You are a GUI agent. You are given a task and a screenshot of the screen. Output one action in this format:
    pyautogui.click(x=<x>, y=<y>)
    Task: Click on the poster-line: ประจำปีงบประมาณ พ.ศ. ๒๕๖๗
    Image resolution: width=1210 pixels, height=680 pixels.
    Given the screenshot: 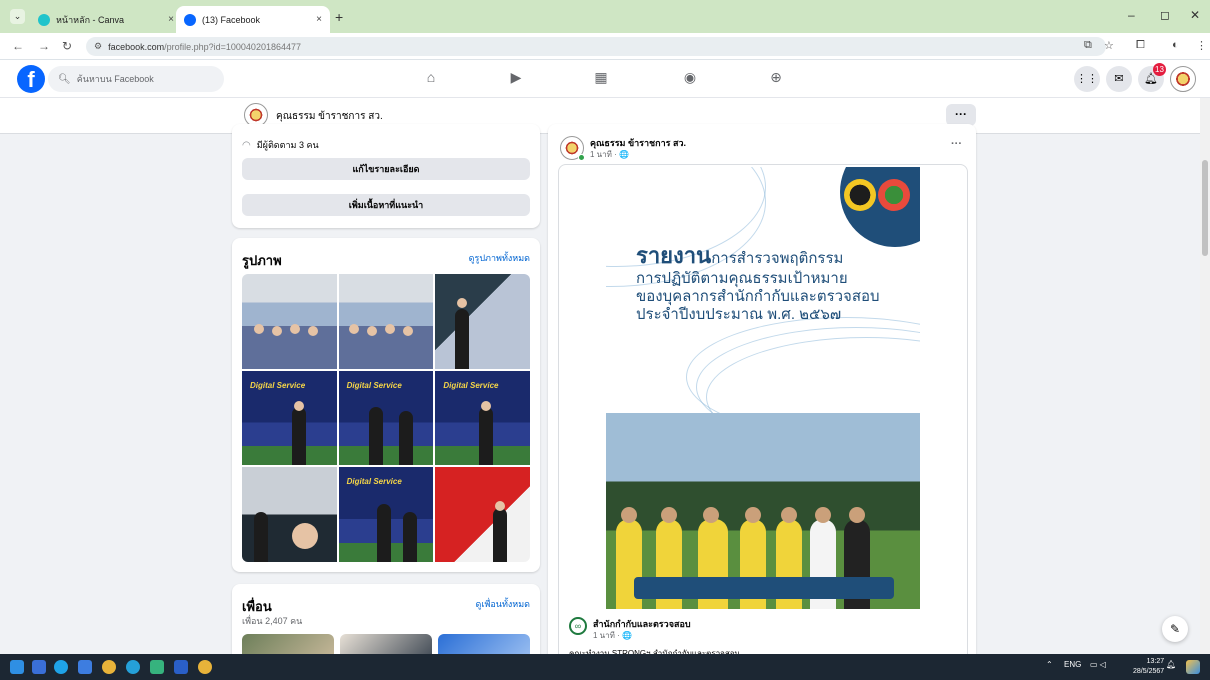 What is the action you would take?
    pyautogui.click(x=739, y=315)
    